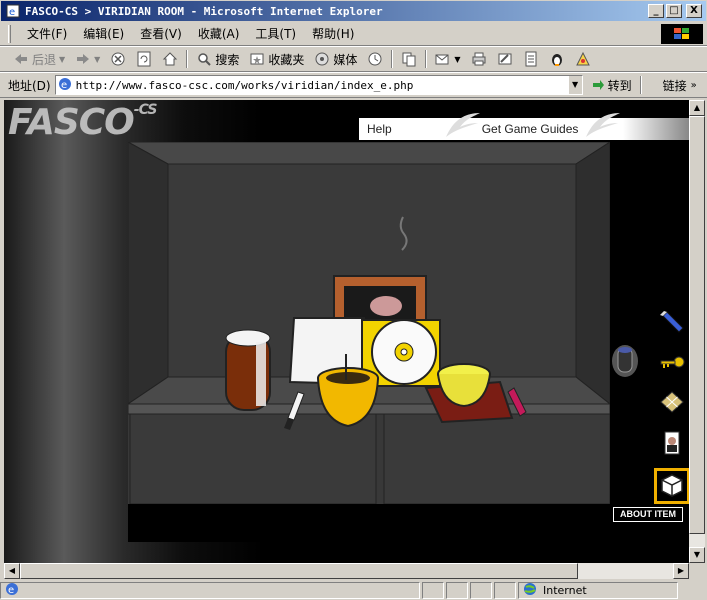 The image size is (707, 600). Describe the element at coordinates (257, 59) in the screenshot. I see `favorites-icon` at that location.